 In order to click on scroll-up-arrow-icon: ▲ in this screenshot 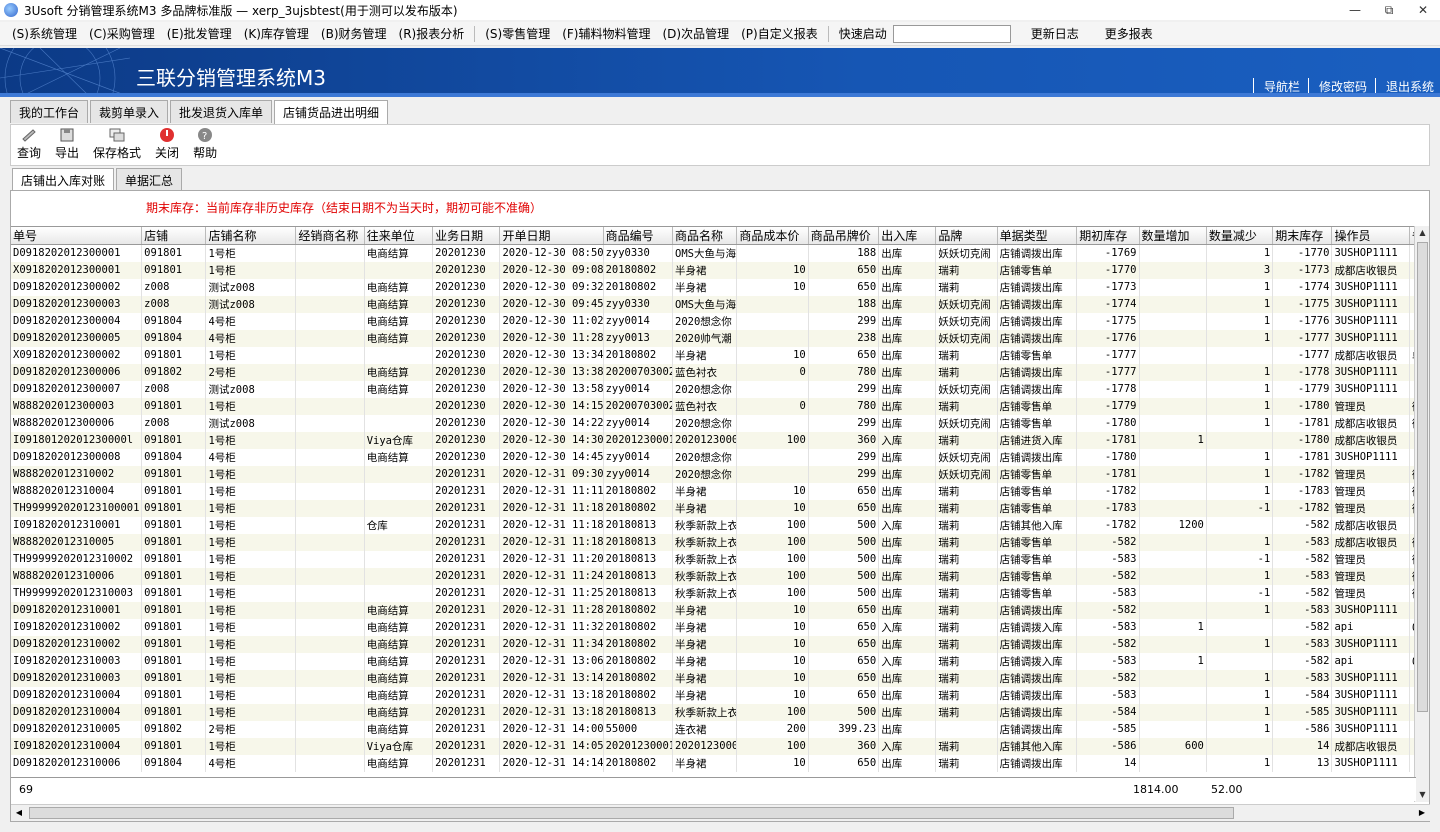, I will do `click(1422, 233)`.